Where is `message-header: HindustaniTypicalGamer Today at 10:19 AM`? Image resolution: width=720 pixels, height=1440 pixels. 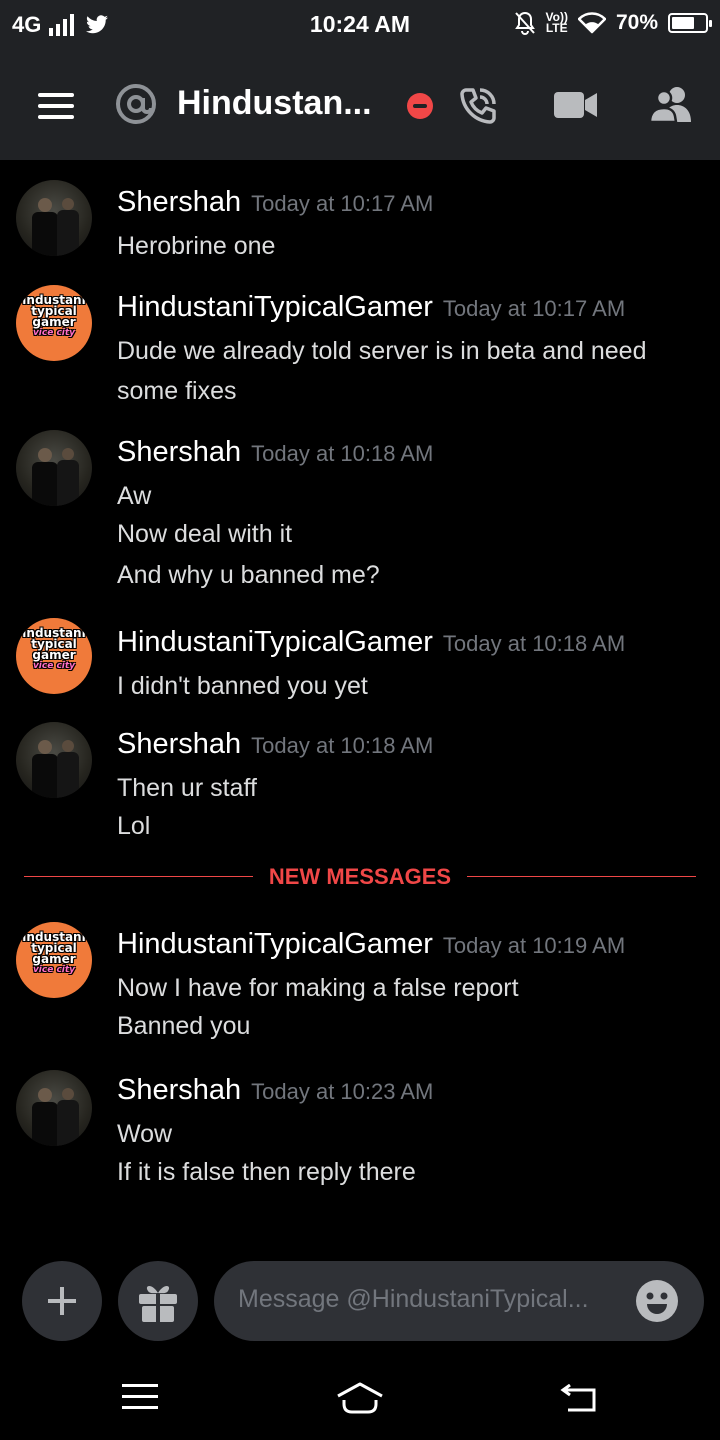 message-header: HindustaniTypicalGamer Today at 10:19 AM is located at coordinates (371, 944).